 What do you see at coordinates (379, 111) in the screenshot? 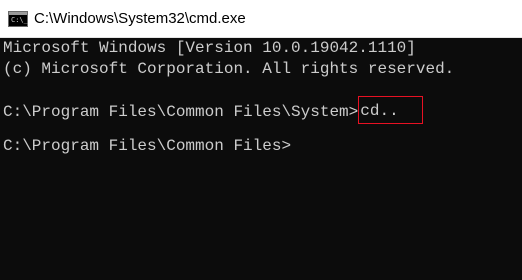
I see `command-input-text: cd..` at bounding box center [379, 111].